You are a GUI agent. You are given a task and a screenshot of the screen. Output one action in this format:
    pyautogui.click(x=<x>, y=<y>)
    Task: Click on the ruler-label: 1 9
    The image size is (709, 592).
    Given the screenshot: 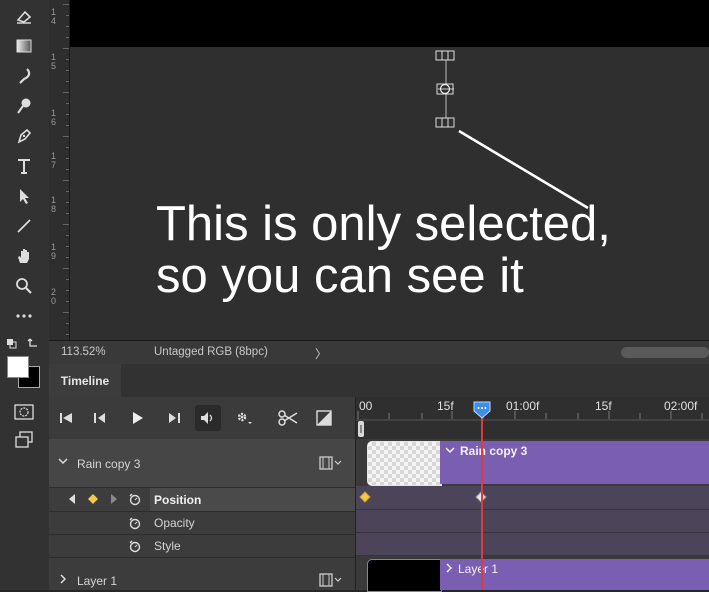 What is the action you would take?
    pyautogui.click(x=54, y=251)
    